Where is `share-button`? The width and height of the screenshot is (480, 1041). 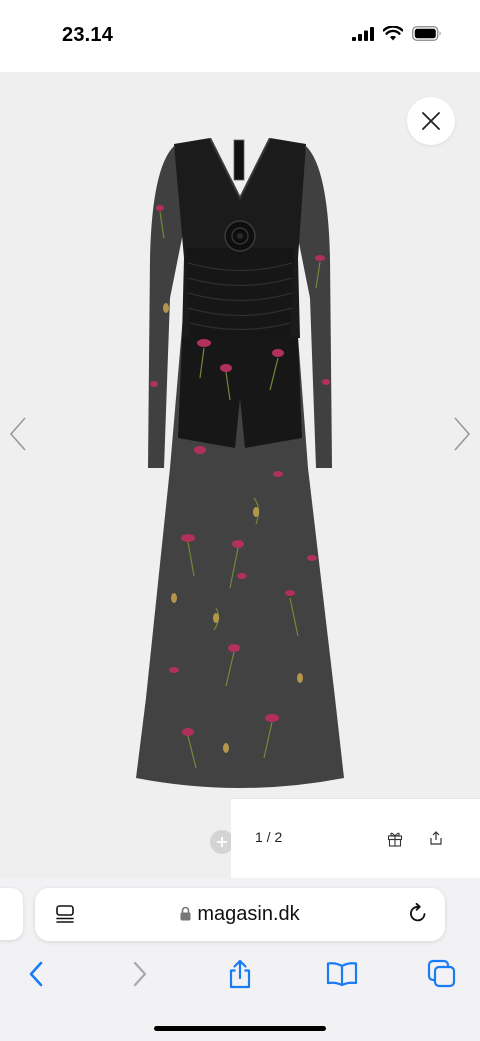
share-button is located at coordinates (240, 974).